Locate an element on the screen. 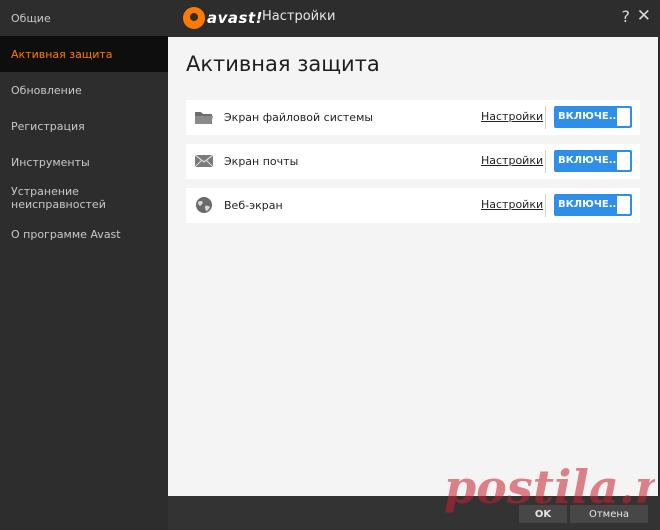  sidebar-item-registration: Регистрация is located at coordinates (84, 126).